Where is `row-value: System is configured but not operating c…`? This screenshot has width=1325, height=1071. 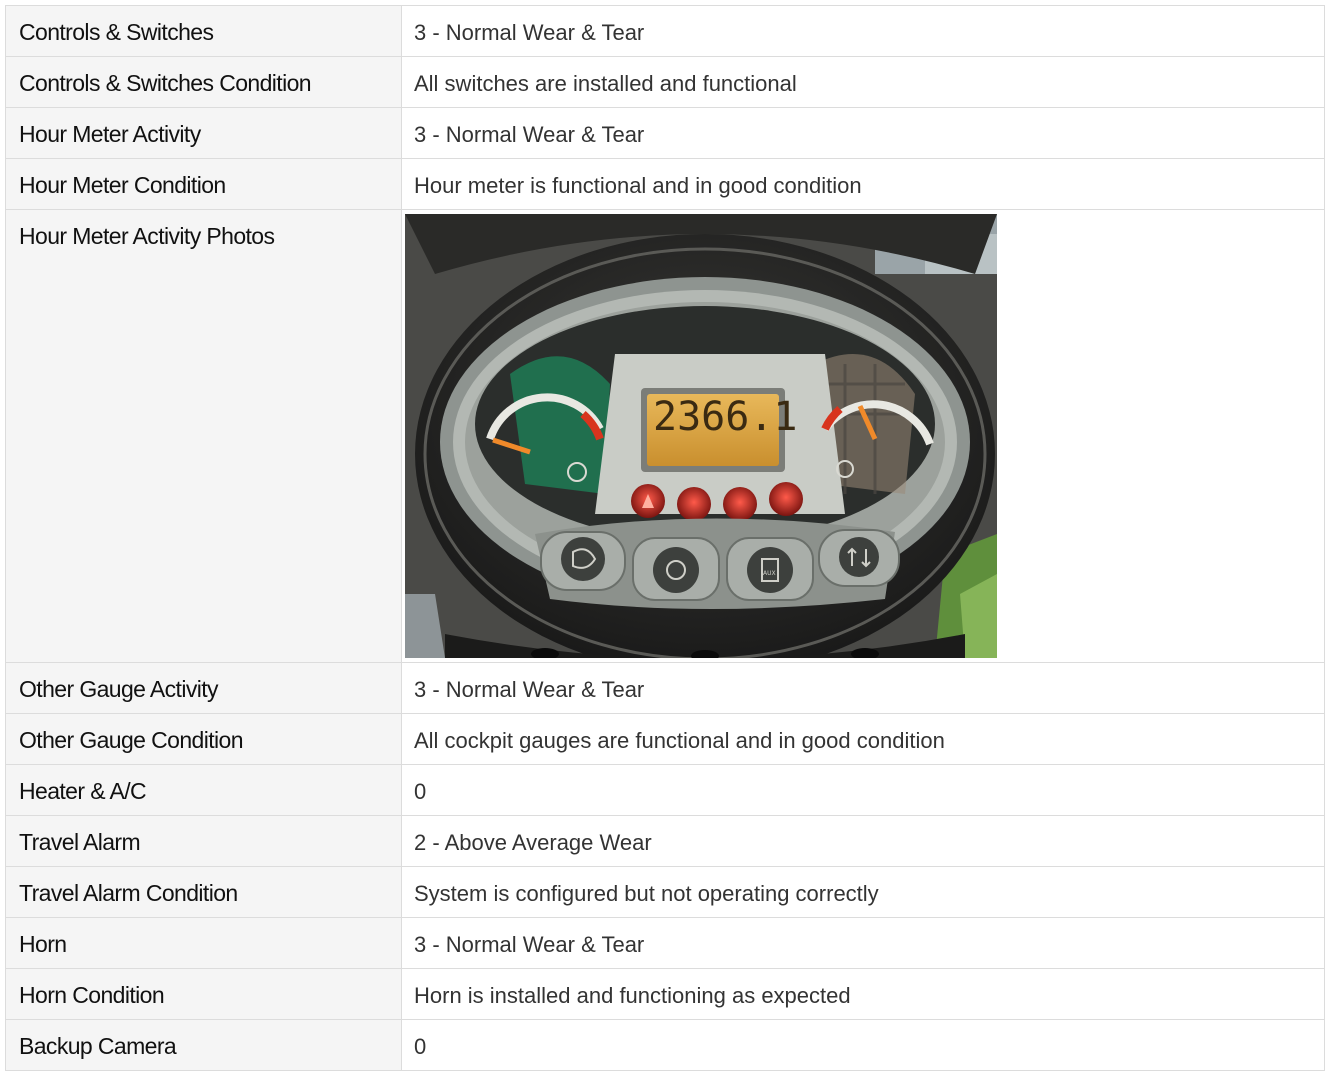 row-value: System is configured but not operating c… is located at coordinates (646, 893).